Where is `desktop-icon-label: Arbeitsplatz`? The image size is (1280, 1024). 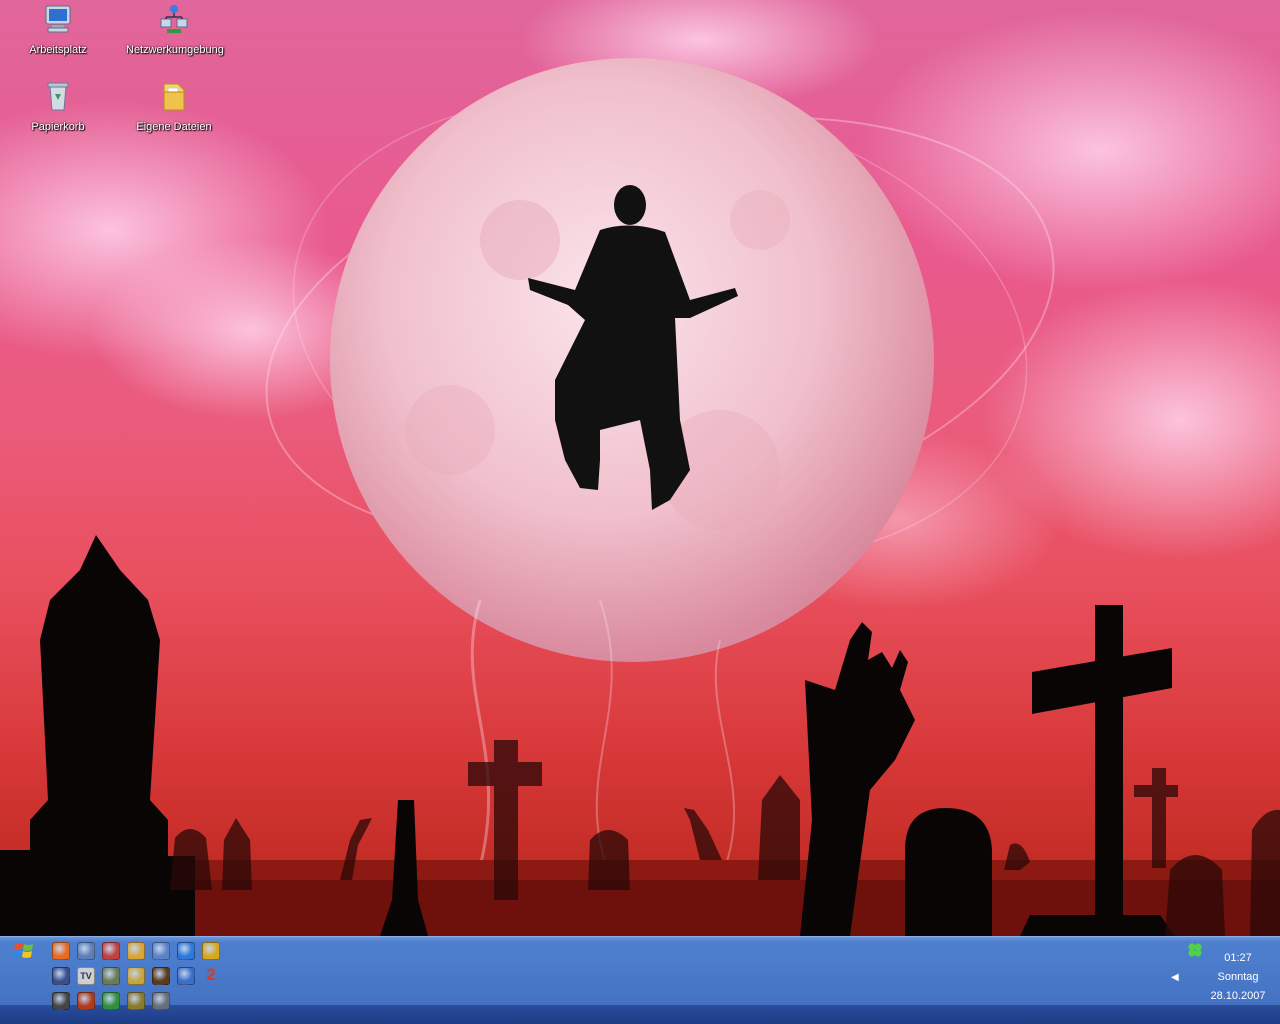
desktop-icon-label: Arbeitsplatz is located at coordinates (58, 50).